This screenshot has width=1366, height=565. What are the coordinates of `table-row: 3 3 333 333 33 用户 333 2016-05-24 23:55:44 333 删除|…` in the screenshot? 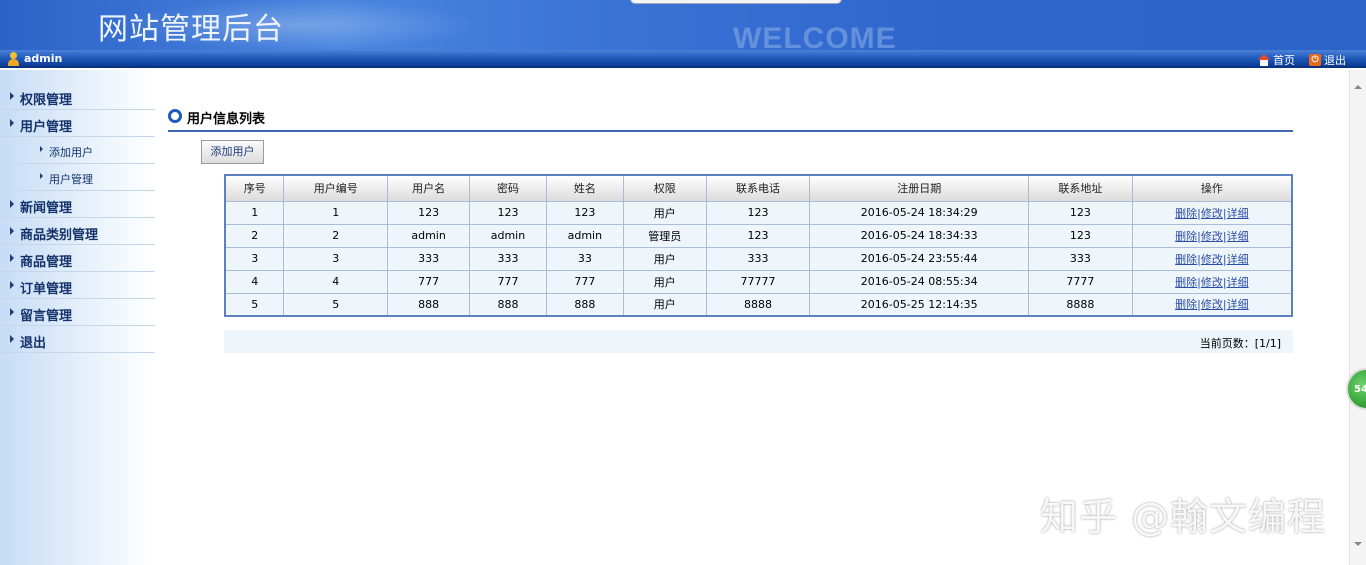 It's located at (758, 258).